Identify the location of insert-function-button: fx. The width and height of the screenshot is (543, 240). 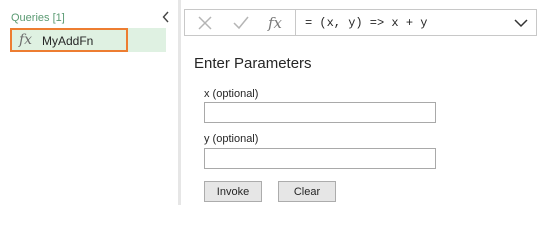
(275, 22).